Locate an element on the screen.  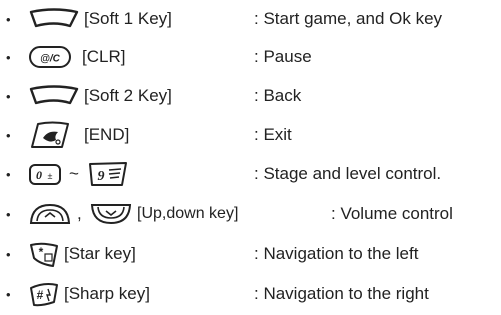
list-item: • * [Star key] : Navigation to the left is located at coordinates (250, 254).